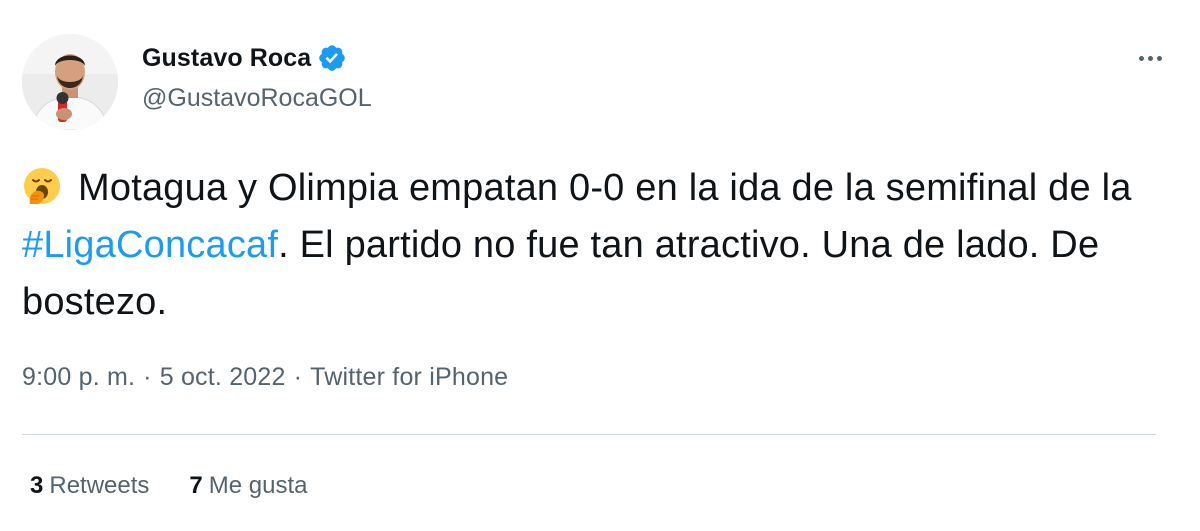  Describe the element at coordinates (332, 58) in the screenshot. I see `verified-badge-icon` at that location.